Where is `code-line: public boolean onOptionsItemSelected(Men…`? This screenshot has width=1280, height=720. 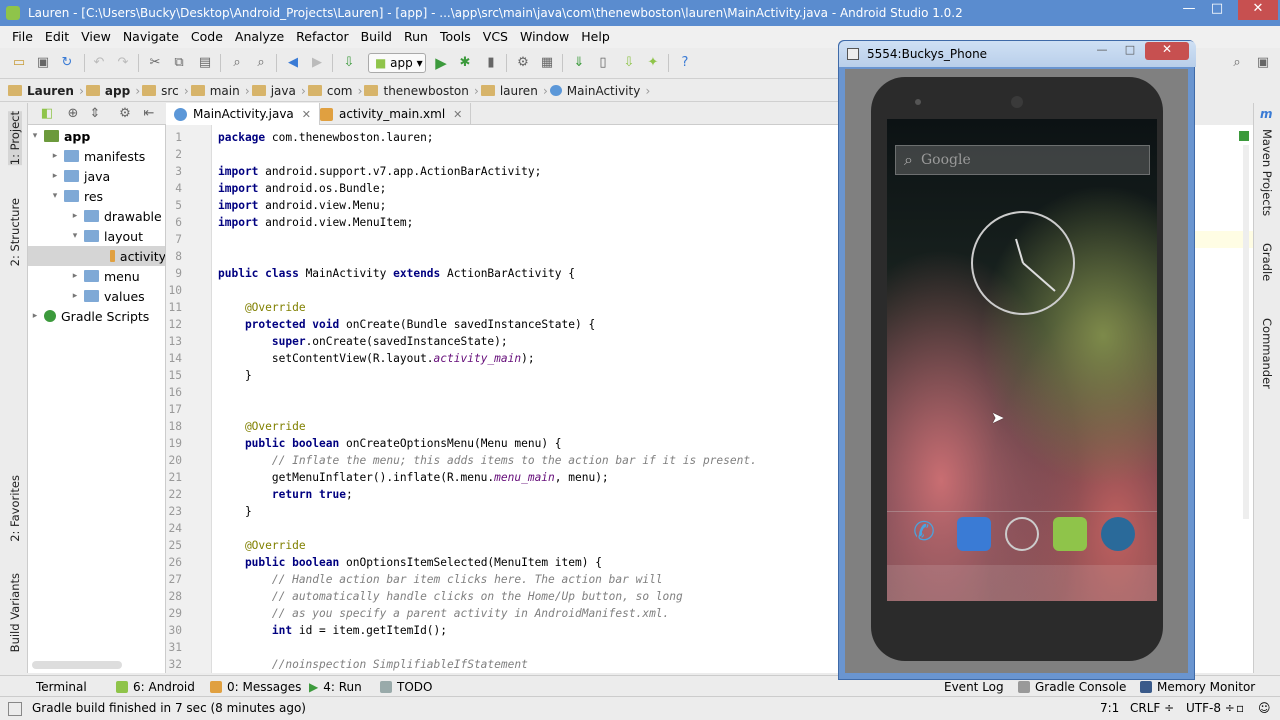
code-line: public boolean onOptionsItemSelected(Men… is located at coordinates (410, 562).